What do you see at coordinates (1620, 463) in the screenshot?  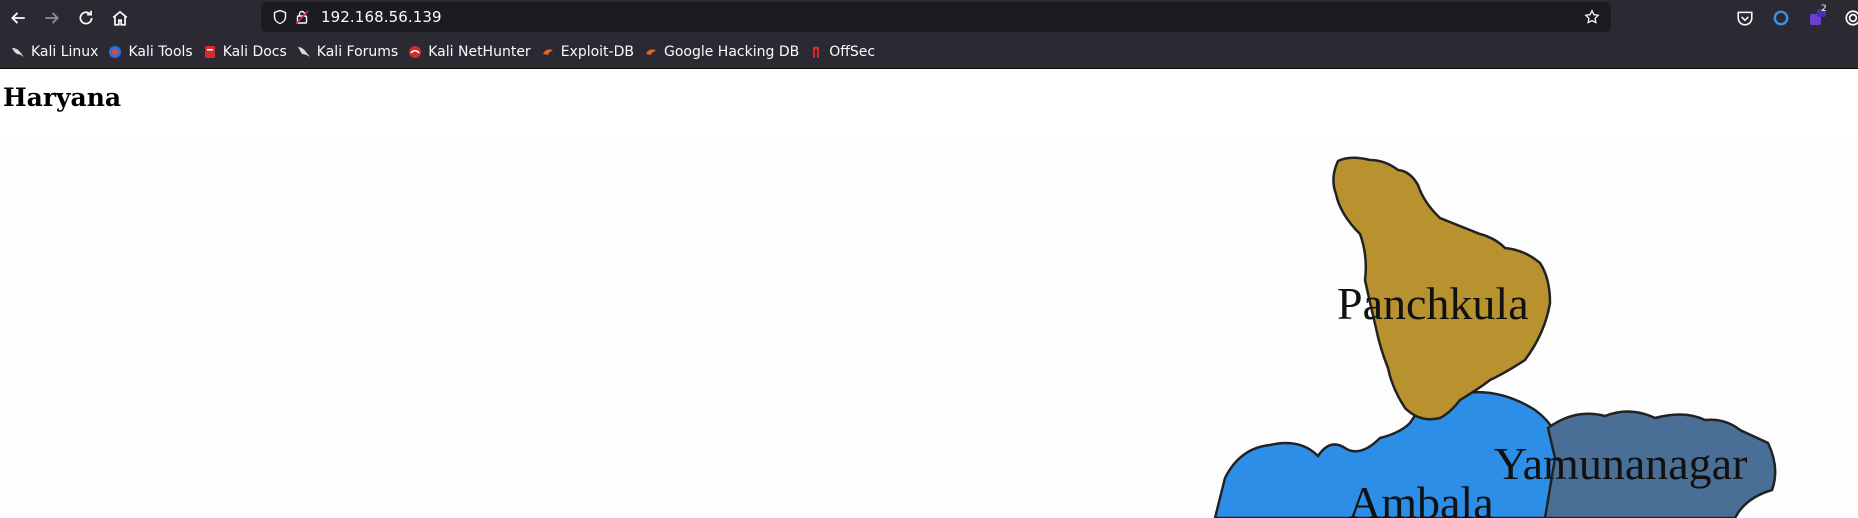 I see `label-yamunanagar: Yamunanagar` at bounding box center [1620, 463].